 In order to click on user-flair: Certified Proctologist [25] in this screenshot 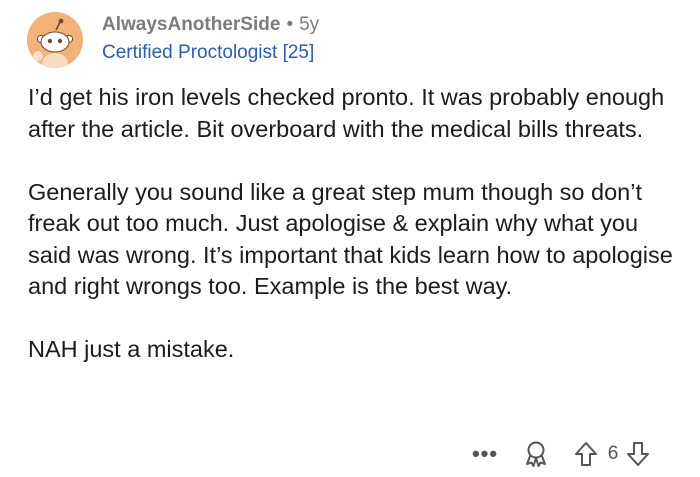, I will do `click(208, 52)`.